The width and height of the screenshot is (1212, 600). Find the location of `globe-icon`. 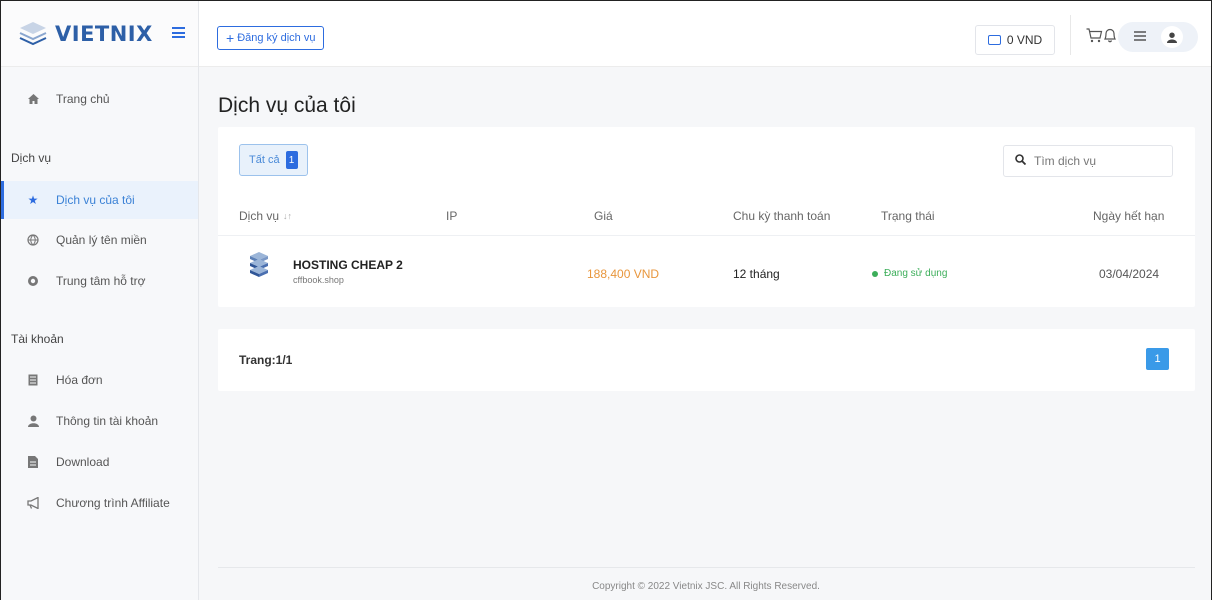

globe-icon is located at coordinates (33, 240).